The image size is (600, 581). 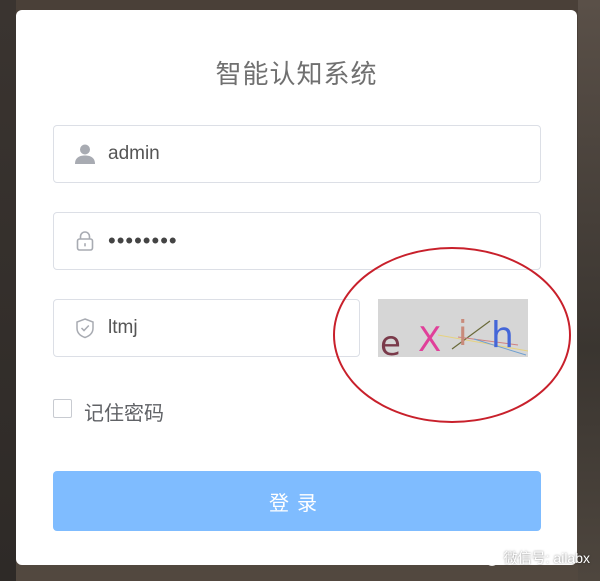 I want to click on password-value: ••••••••, so click(x=143, y=240).